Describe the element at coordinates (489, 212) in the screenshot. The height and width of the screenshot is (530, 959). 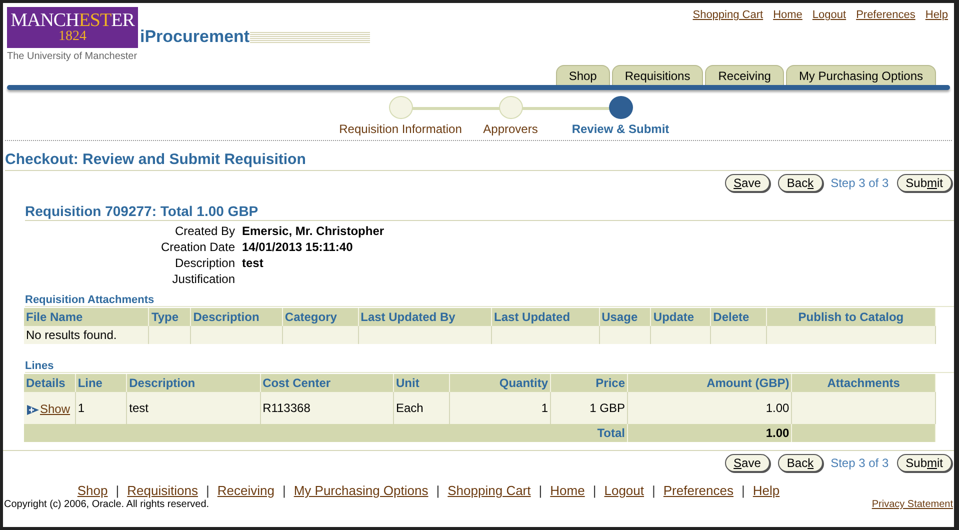
I see `requisition-heading: Requisition 709277: Total 1.00 GBP` at that location.